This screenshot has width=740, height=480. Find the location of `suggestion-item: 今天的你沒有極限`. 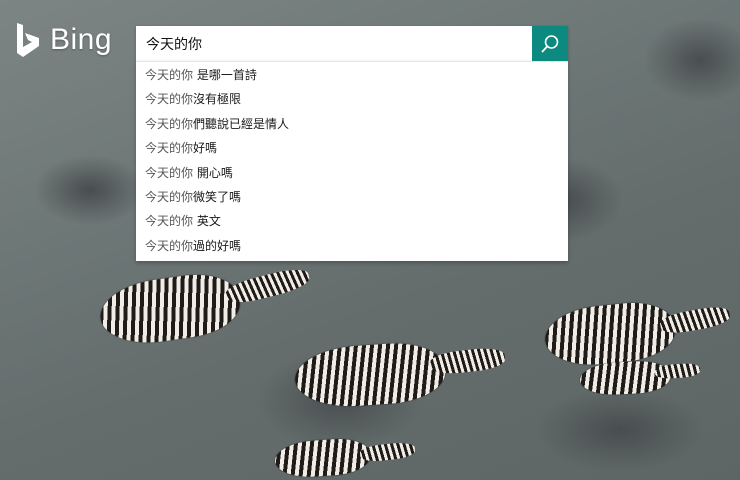

suggestion-item: 今天的你沒有極限 is located at coordinates (352, 99).